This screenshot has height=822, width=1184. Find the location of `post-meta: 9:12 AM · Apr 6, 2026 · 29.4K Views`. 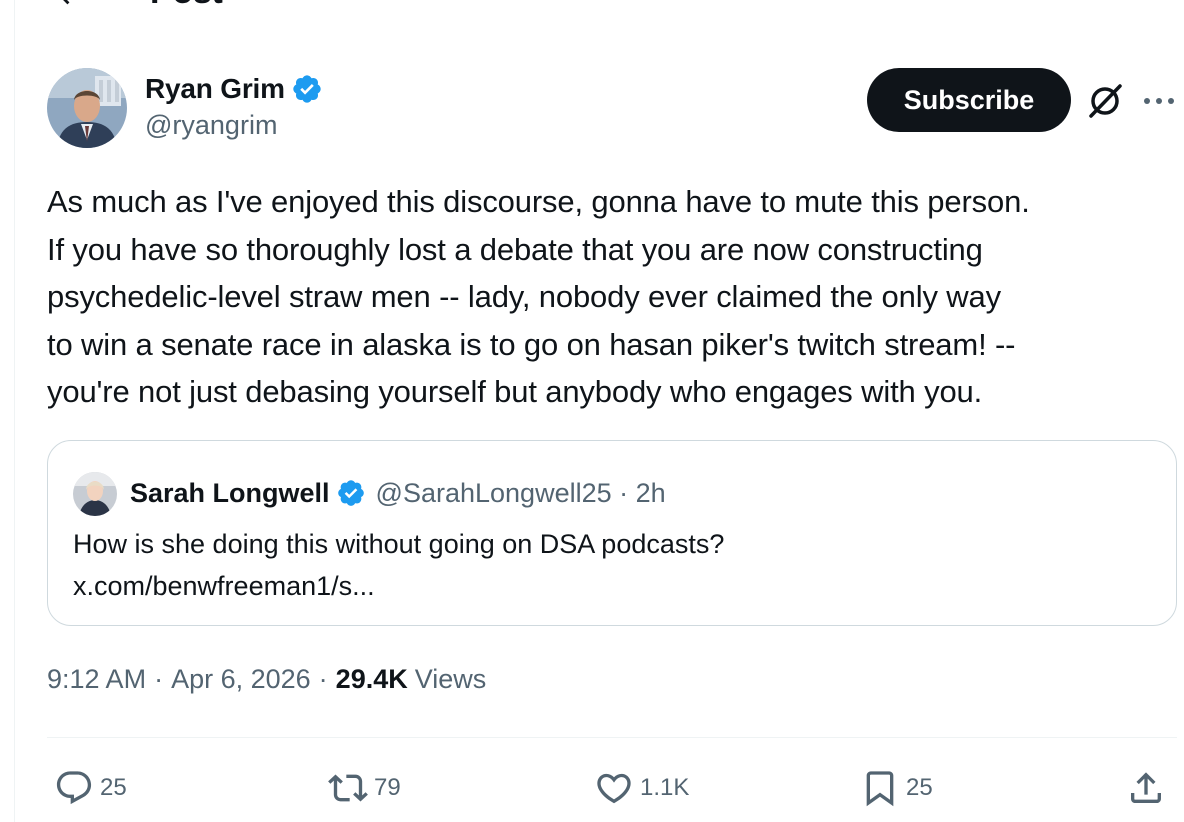

post-meta: 9:12 AM · Apr 6, 2026 · 29.4K Views is located at coordinates (266, 679).